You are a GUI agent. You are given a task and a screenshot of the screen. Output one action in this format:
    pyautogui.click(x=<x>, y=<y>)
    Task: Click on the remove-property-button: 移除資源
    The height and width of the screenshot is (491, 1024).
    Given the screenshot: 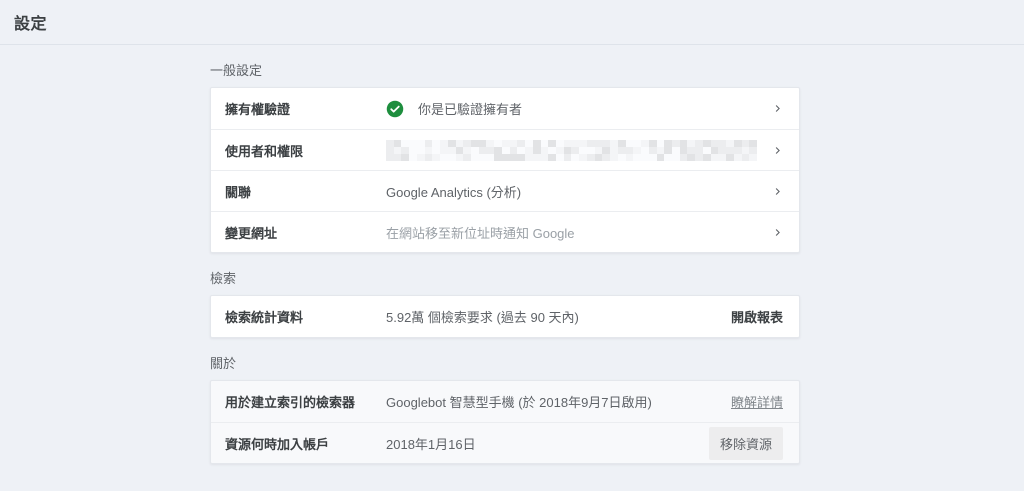 What is the action you would take?
    pyautogui.click(x=745, y=443)
    